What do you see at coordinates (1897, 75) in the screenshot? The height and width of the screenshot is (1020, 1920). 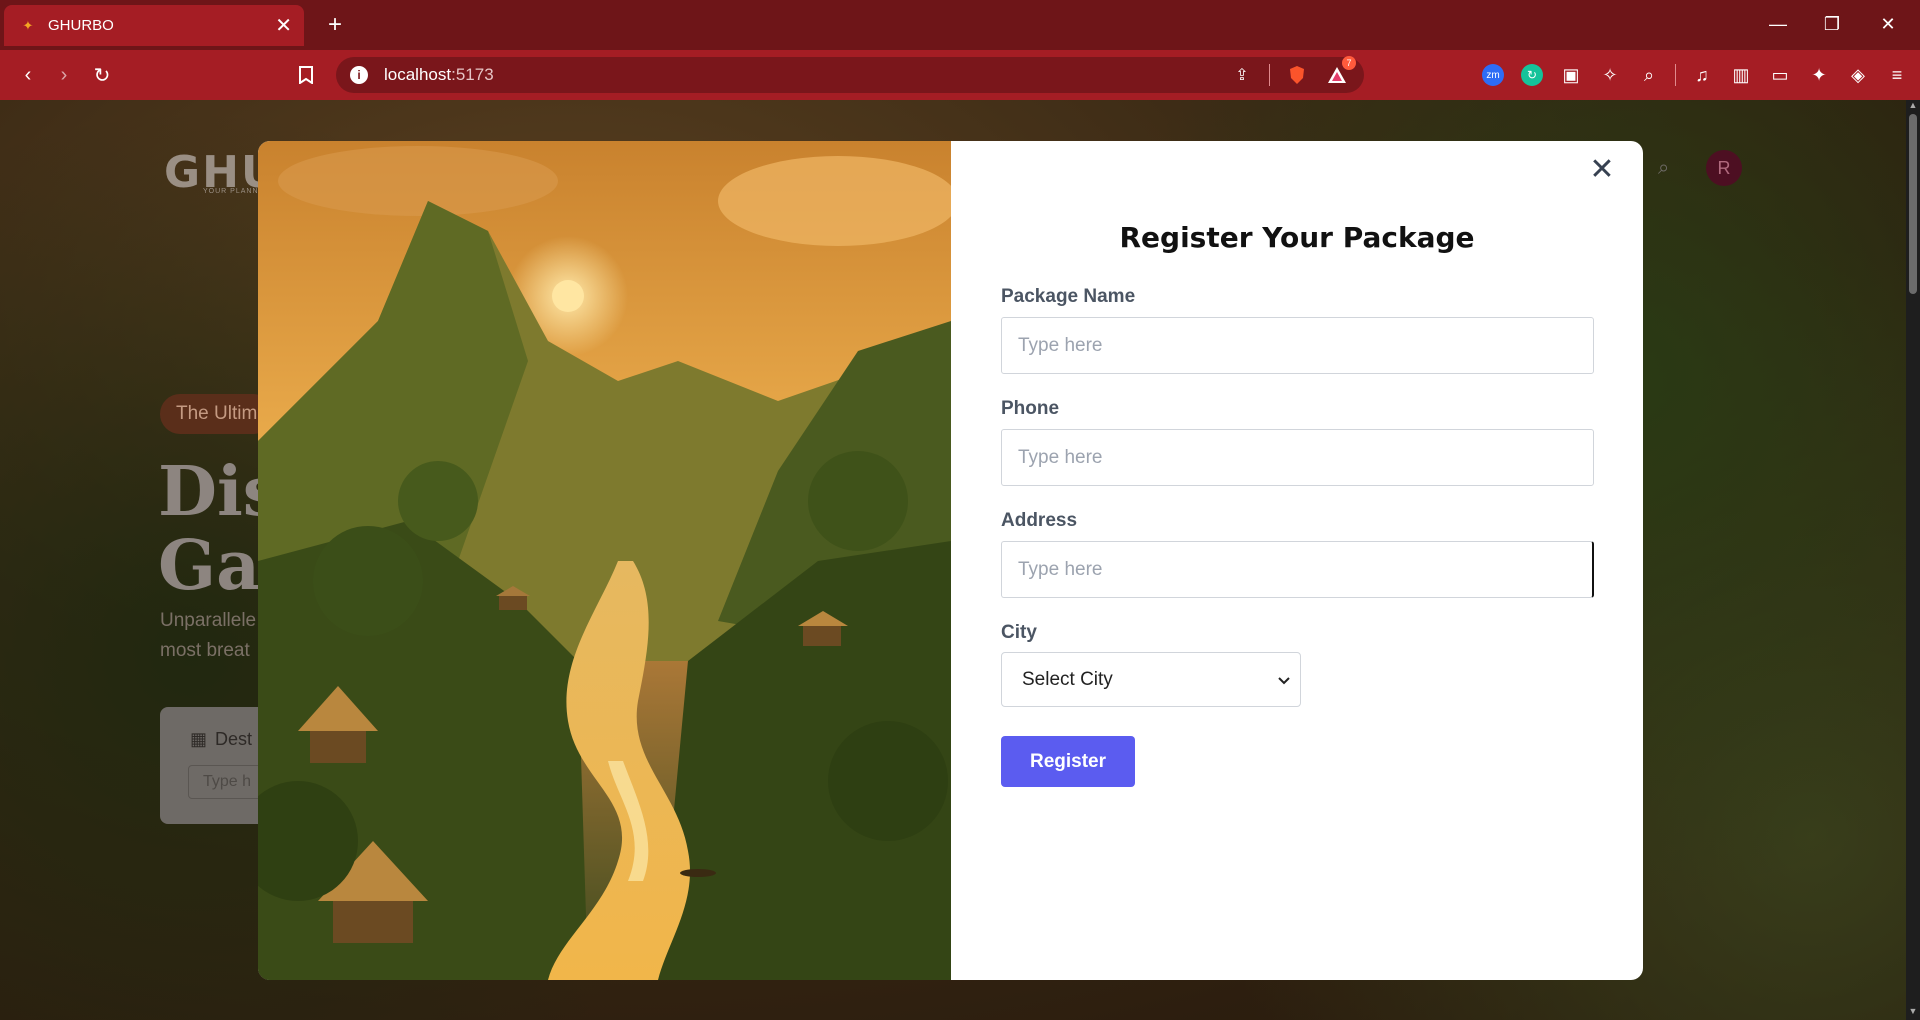 I see `menu-icon: ≡` at bounding box center [1897, 75].